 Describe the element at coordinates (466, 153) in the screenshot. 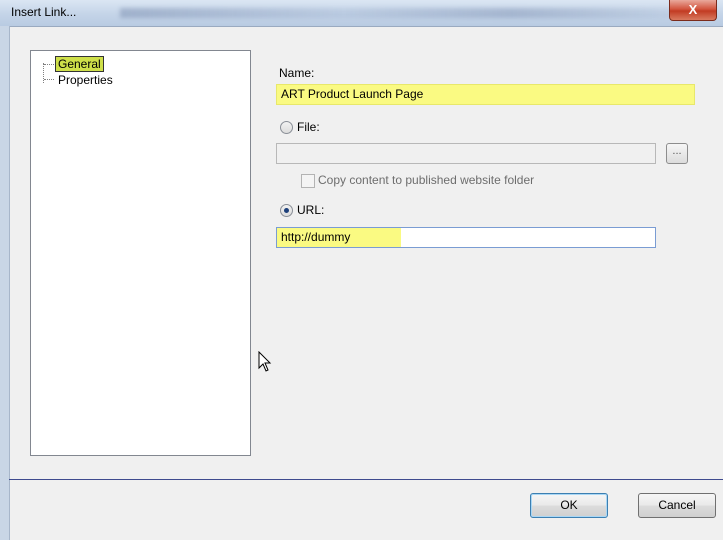

I see `file-input` at that location.